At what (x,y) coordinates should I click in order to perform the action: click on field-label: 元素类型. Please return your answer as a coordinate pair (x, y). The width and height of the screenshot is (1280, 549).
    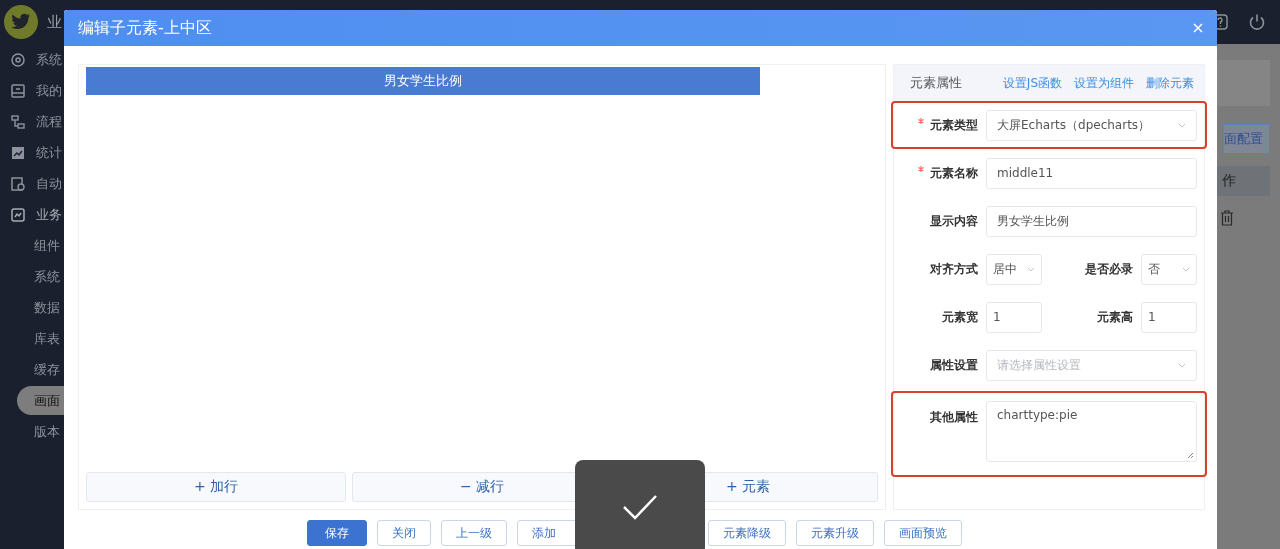
    Looking at the image, I should click on (941, 125).